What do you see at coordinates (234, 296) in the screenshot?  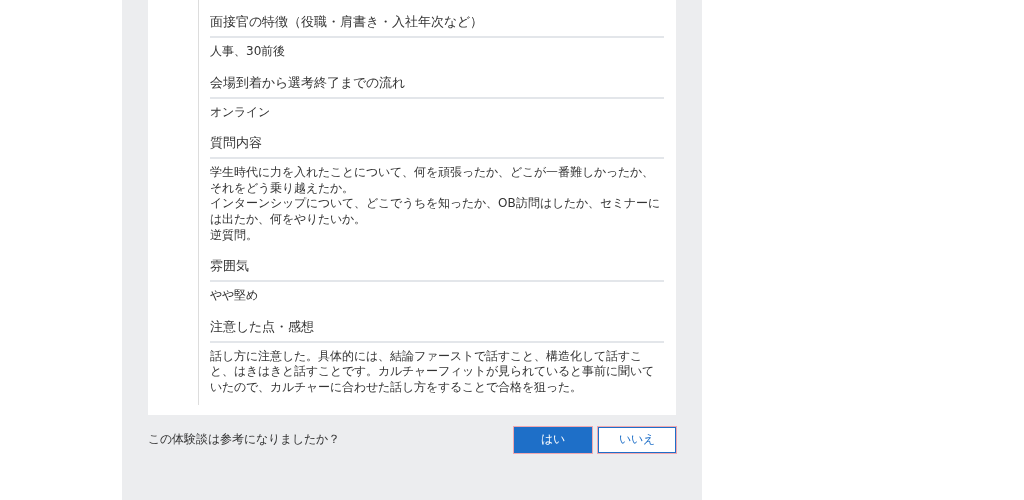 I see `section-text: やや堅め` at bounding box center [234, 296].